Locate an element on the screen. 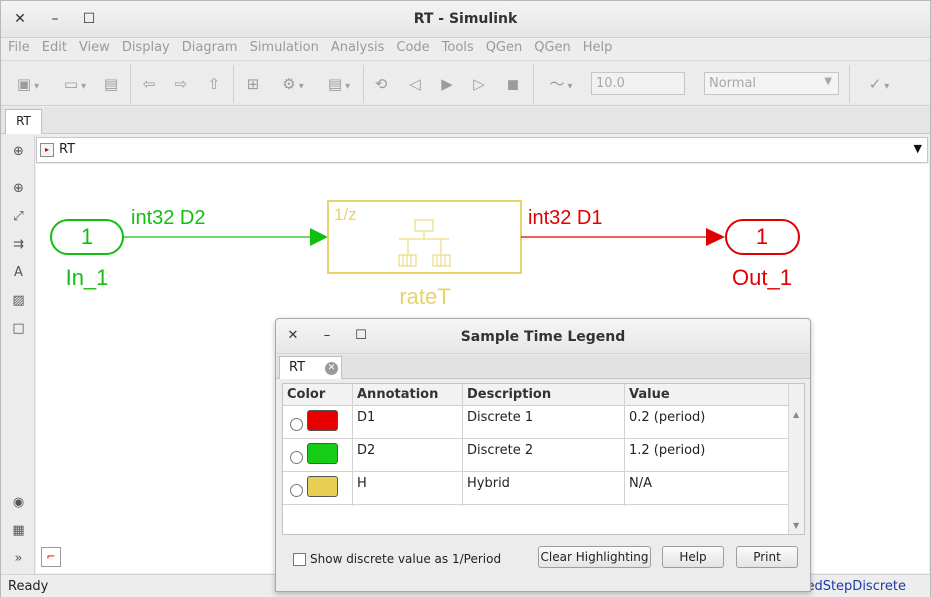 The width and height of the screenshot is (931, 597). annotation-cell: H is located at coordinates (362, 483).